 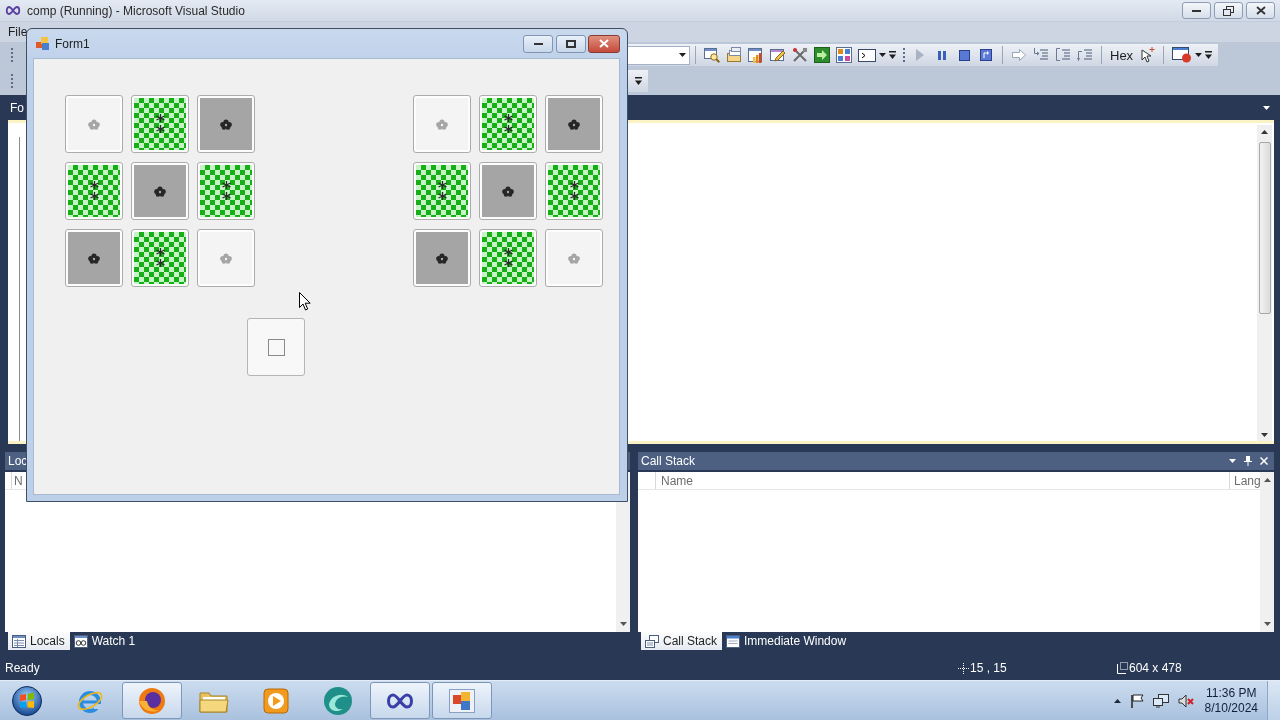 What do you see at coordinates (105, 641) in the screenshot?
I see `panel-tab: Watch 1` at bounding box center [105, 641].